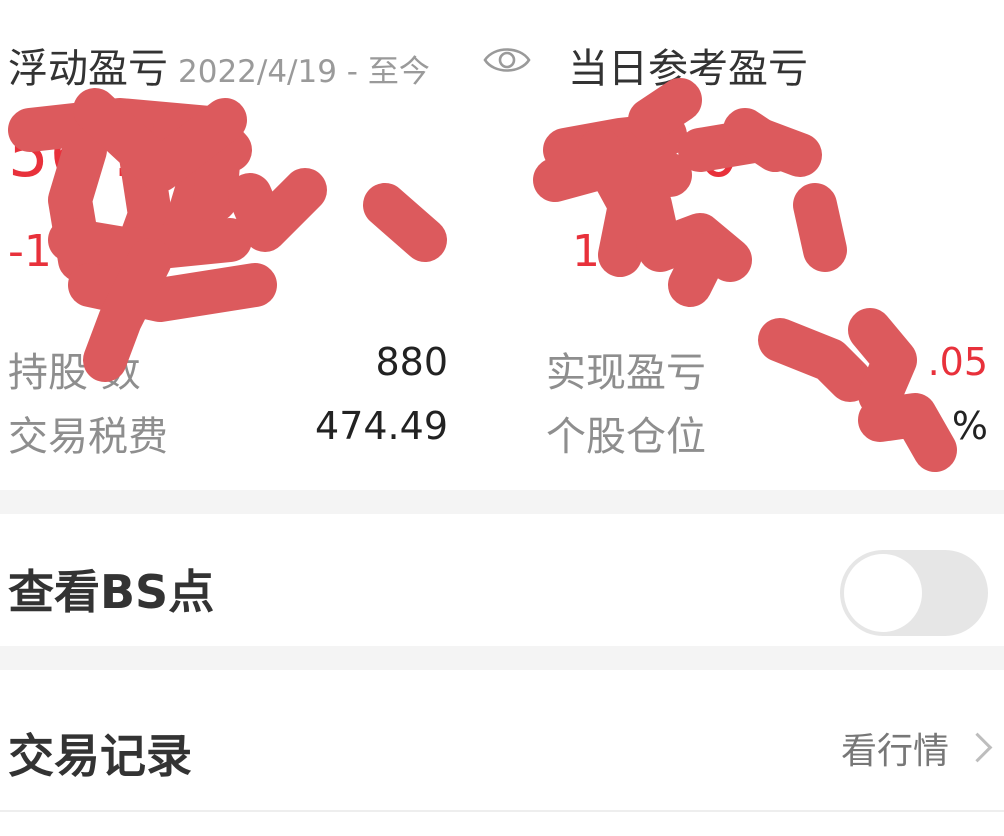 The width and height of the screenshot is (1004, 836). Describe the element at coordinates (100, 756) in the screenshot. I see `trade-record-label: 交易记录` at that location.